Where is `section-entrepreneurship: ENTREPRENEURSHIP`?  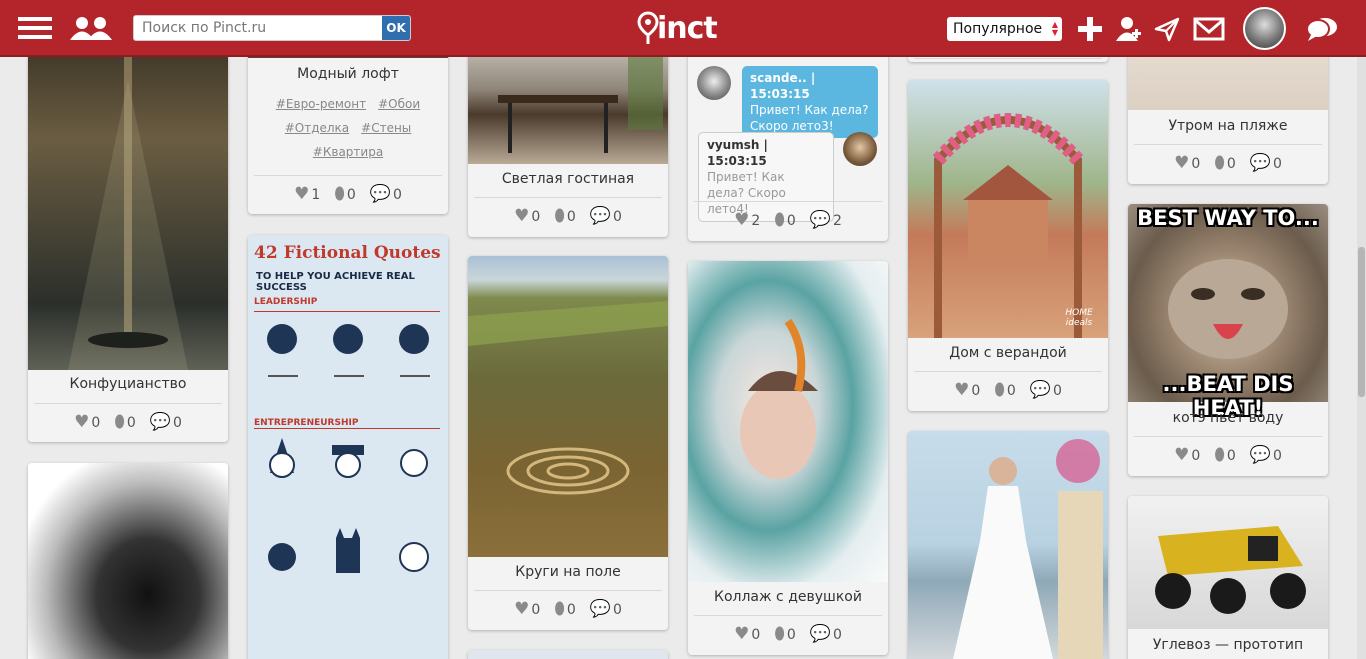 section-entrepreneurship: ENTREPRENEURSHIP is located at coordinates (306, 423).